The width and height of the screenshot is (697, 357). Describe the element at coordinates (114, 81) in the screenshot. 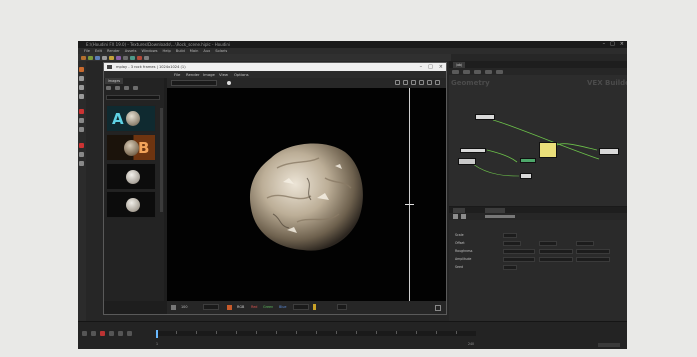

I see `tab-images: Images` at that location.